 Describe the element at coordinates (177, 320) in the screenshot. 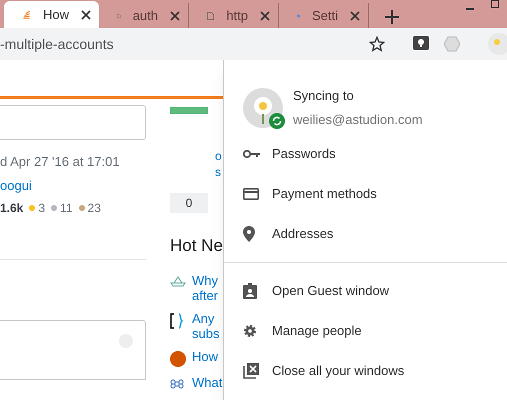

I see `brackets-icon` at that location.